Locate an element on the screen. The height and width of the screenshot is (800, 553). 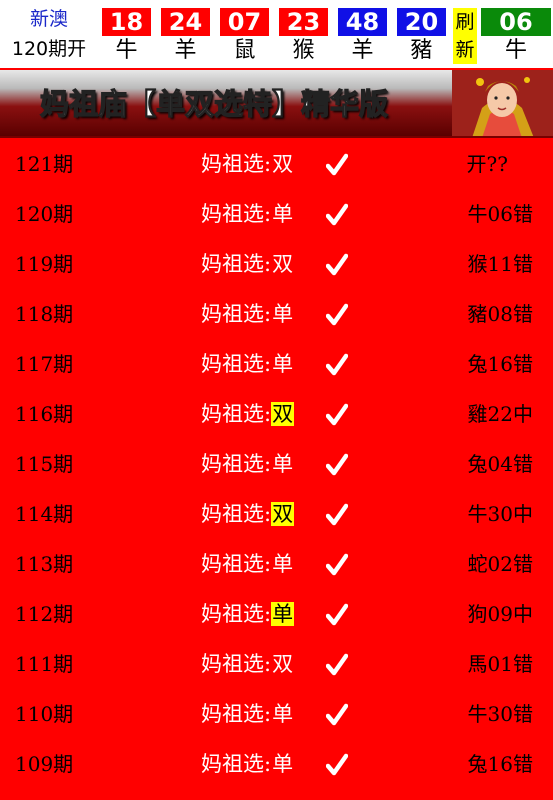
prediction-row: 109期 妈祖选:单 兔16错 is located at coordinates (276, 765).